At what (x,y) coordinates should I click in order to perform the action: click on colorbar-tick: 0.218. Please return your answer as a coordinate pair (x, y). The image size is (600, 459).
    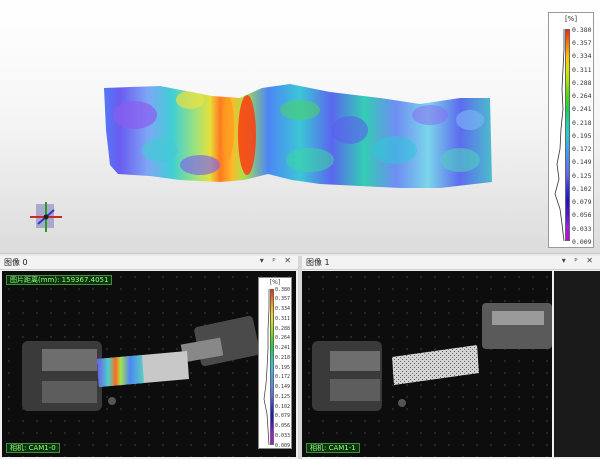
    Looking at the image, I should click on (582, 122).